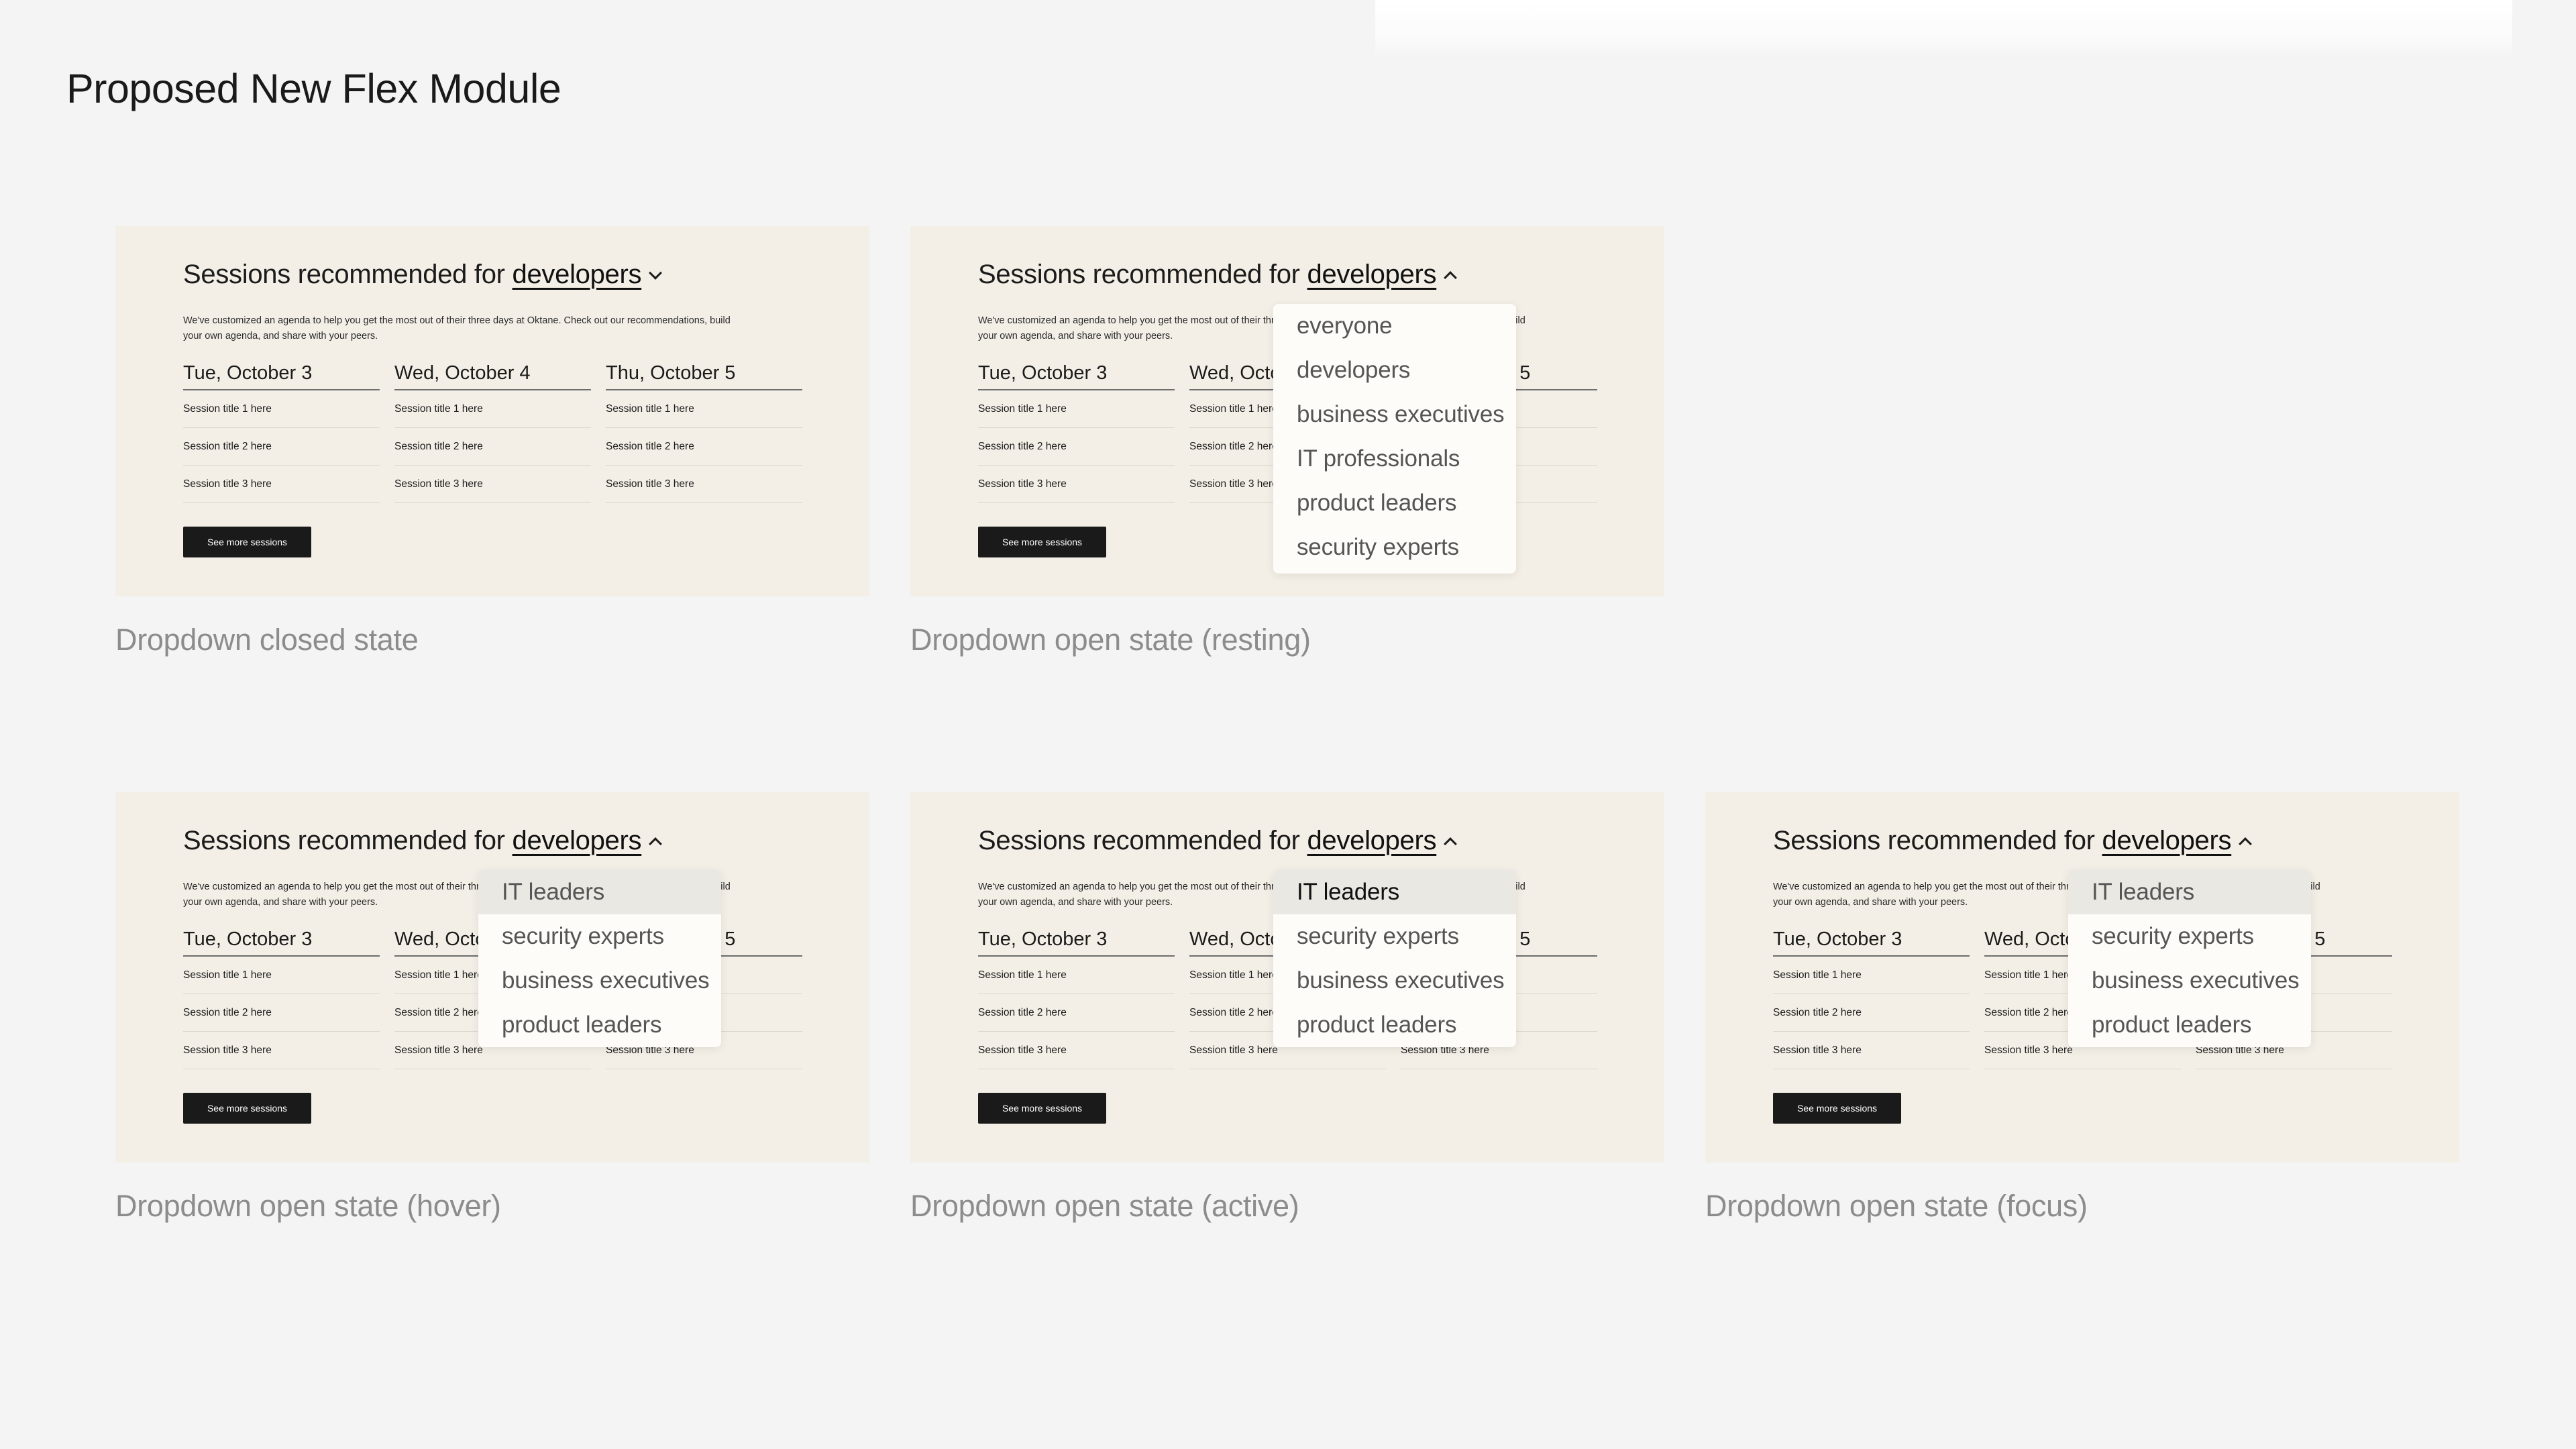 This screenshot has width=2576, height=1449. Describe the element at coordinates (492, 376) in the screenshot. I see `day-date: Wed, October 4` at that location.